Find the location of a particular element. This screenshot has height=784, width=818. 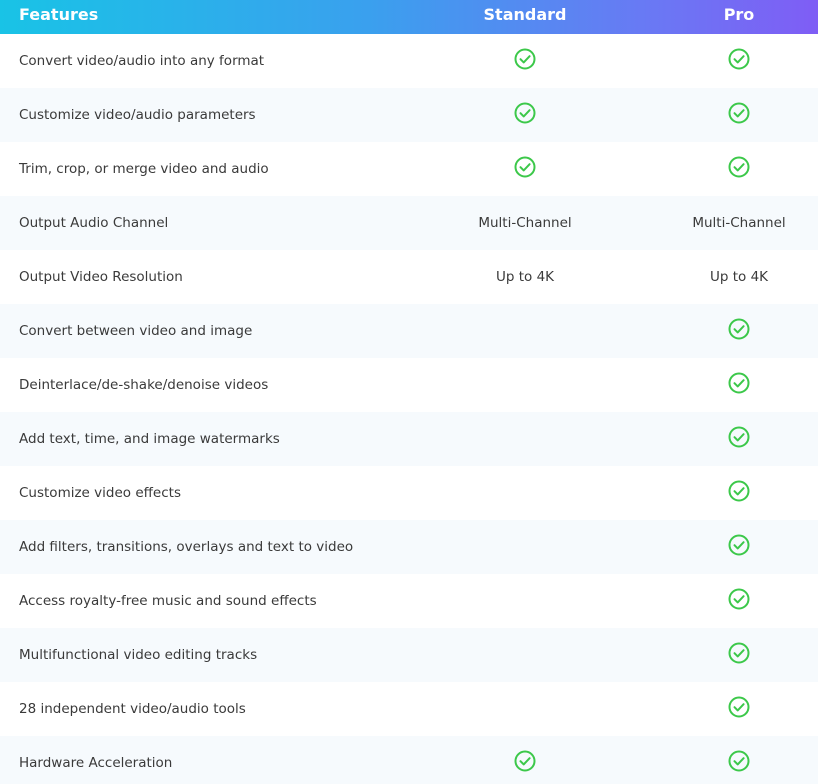

table-row: Hardware Acceleration is located at coordinates (409, 760).